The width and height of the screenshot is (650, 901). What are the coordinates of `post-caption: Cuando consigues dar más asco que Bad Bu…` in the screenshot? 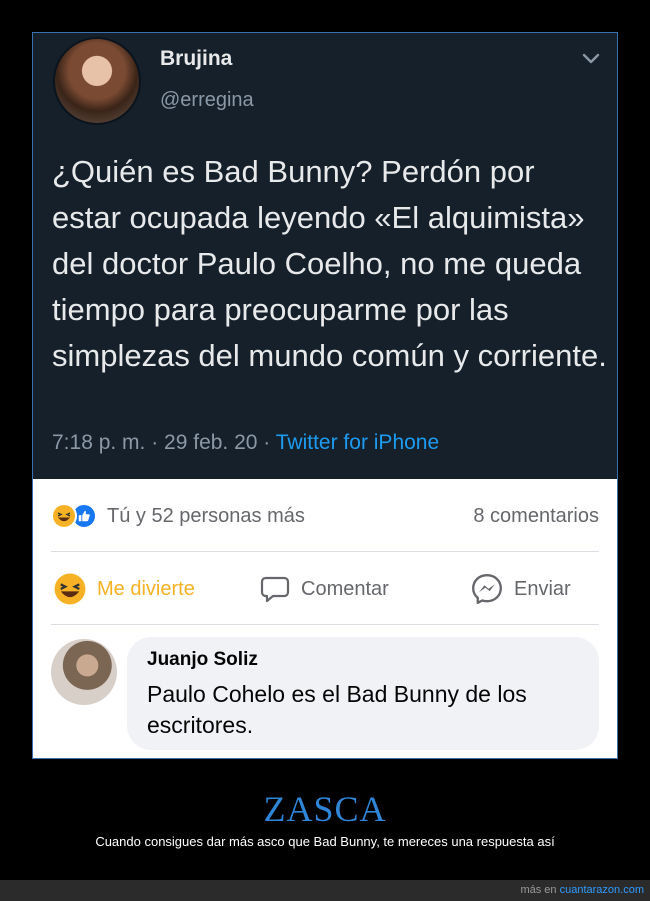 It's located at (325, 841).